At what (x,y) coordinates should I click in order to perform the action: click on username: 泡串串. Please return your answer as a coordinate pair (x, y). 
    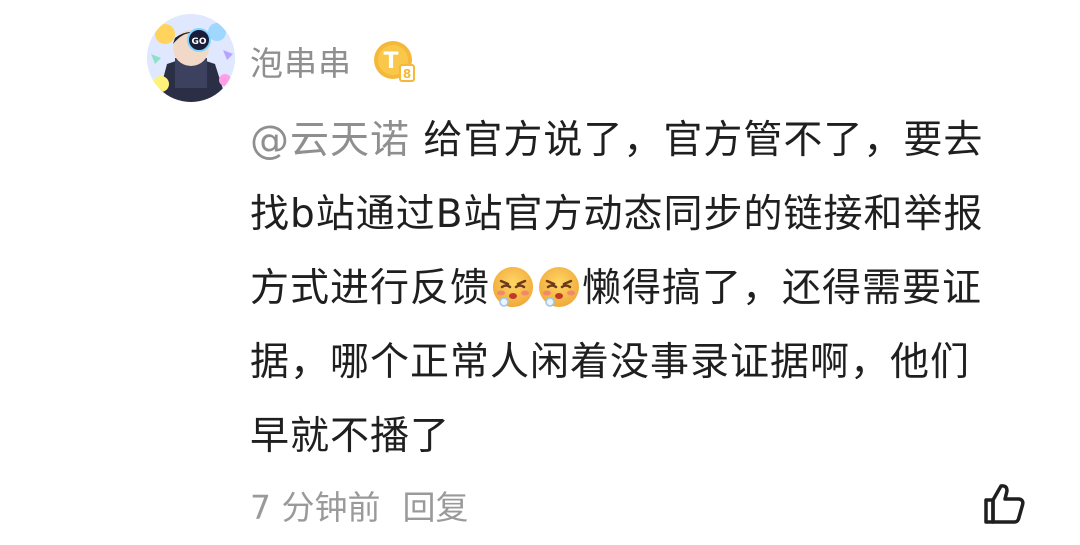
    Looking at the image, I should click on (301, 61).